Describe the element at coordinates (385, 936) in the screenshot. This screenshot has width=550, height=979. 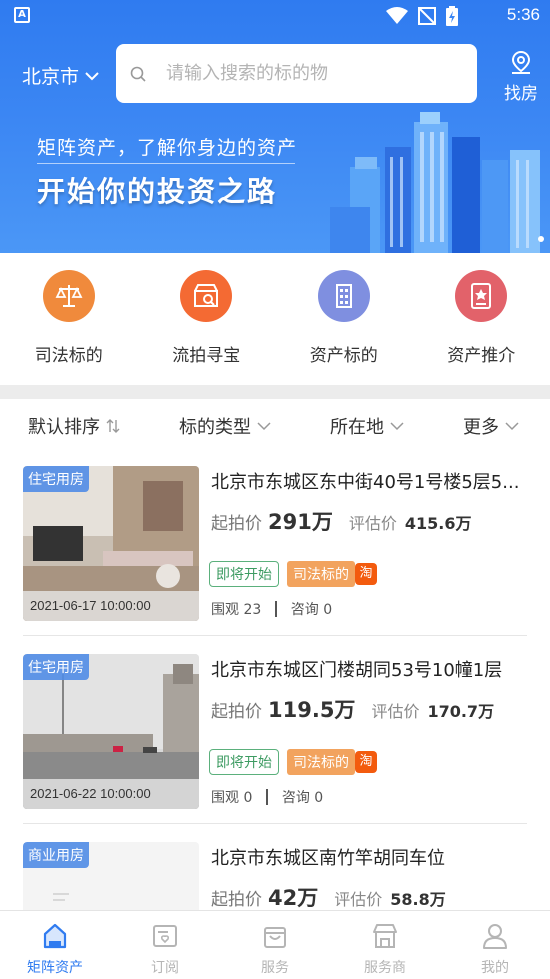
I see `store-icon` at that location.